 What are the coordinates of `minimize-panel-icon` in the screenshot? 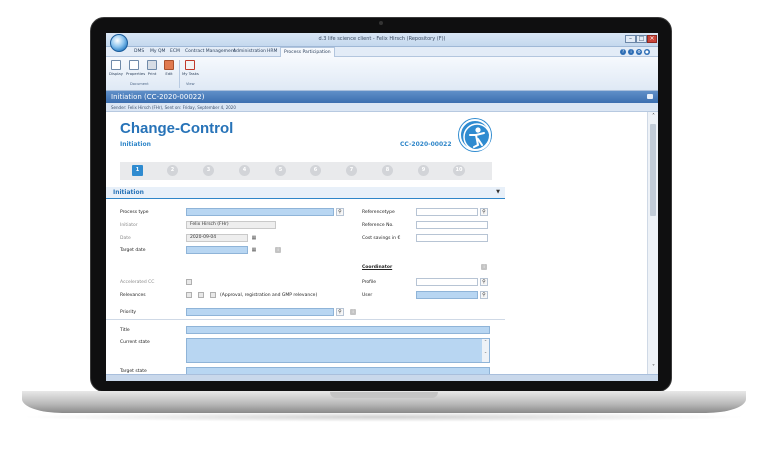 It's located at (650, 96).